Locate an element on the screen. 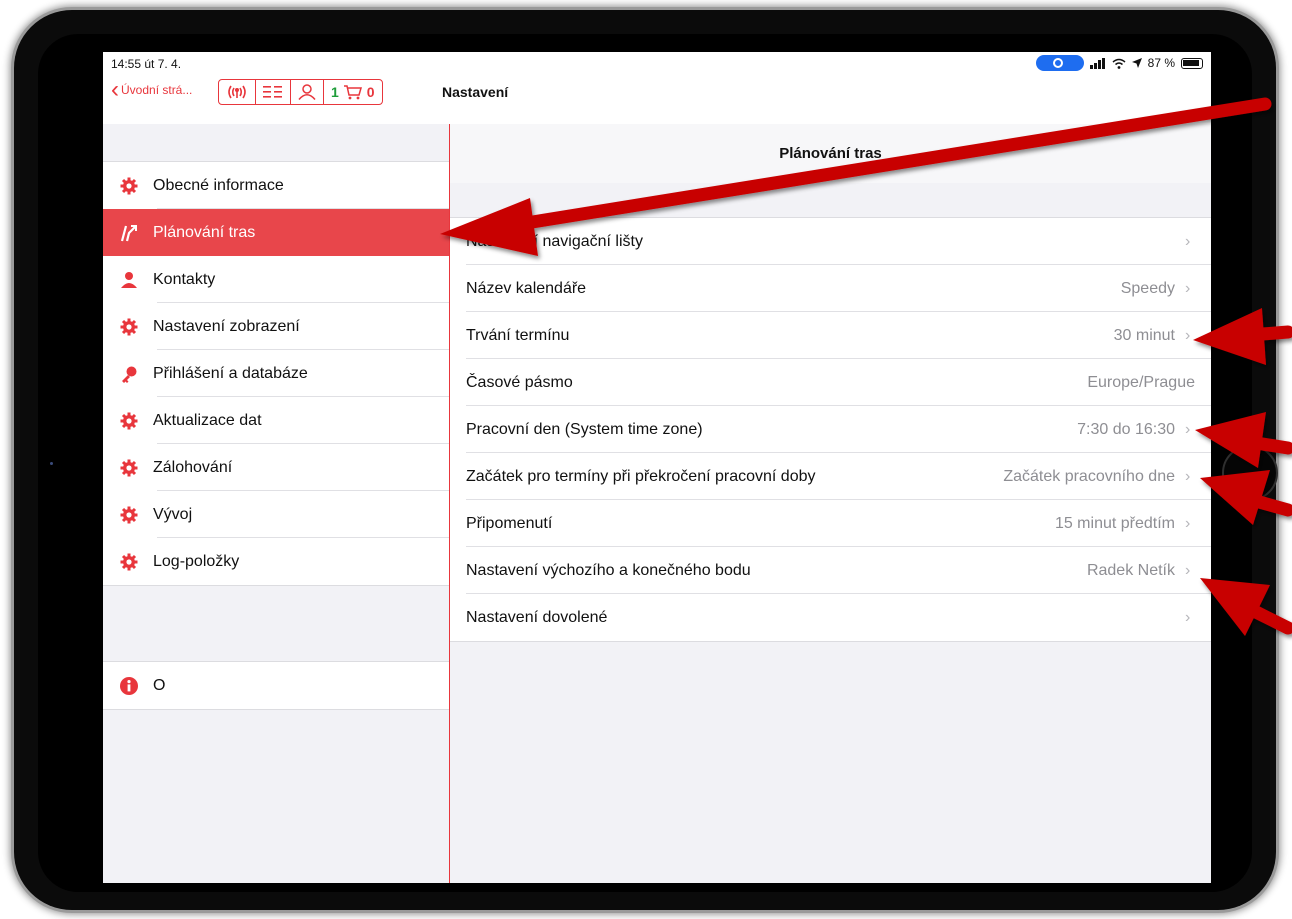  sidebar-item-log-polozky: Log-položky is located at coordinates (276, 561).